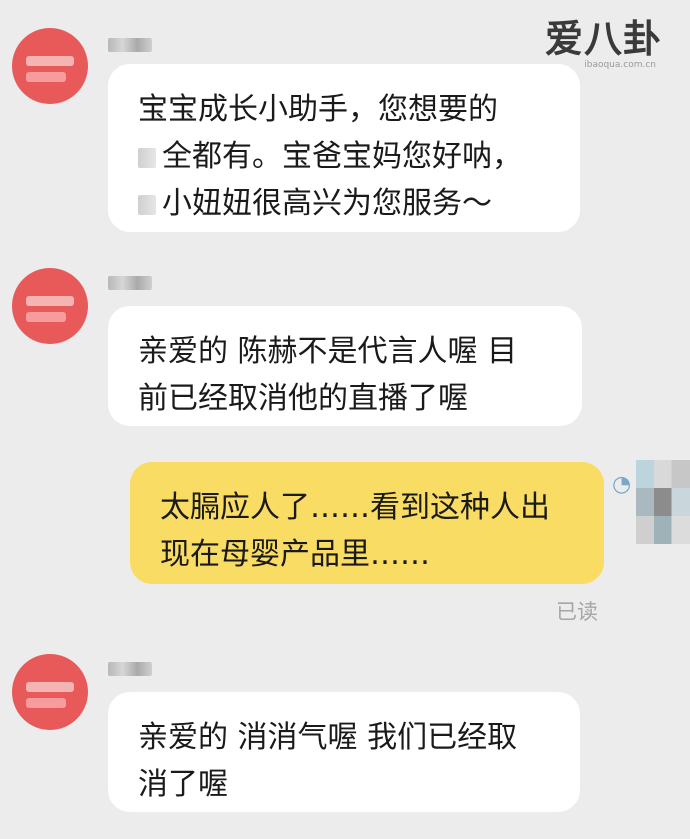 The height and width of the screenshot is (839, 690). What do you see at coordinates (327, 203) in the screenshot?
I see `message-line: 小妞妞很高兴为您服务～` at bounding box center [327, 203].